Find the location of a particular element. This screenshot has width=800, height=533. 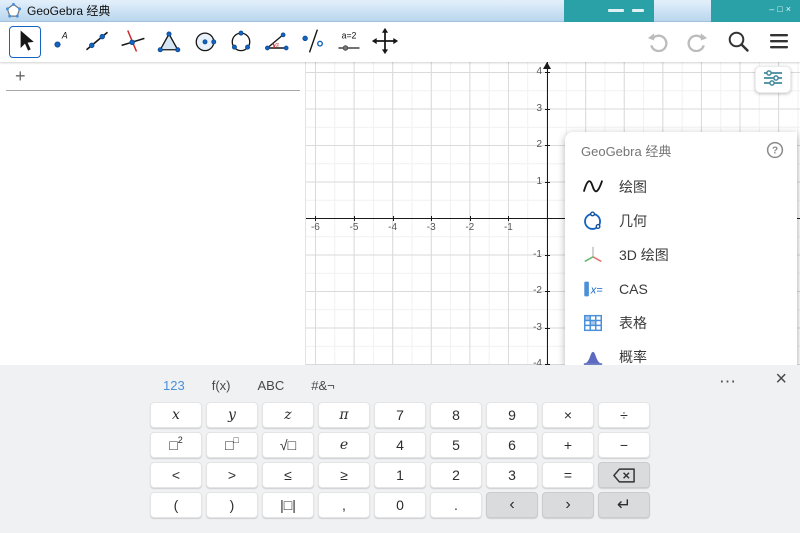

menu-item-label: 表格 is located at coordinates (633, 323).